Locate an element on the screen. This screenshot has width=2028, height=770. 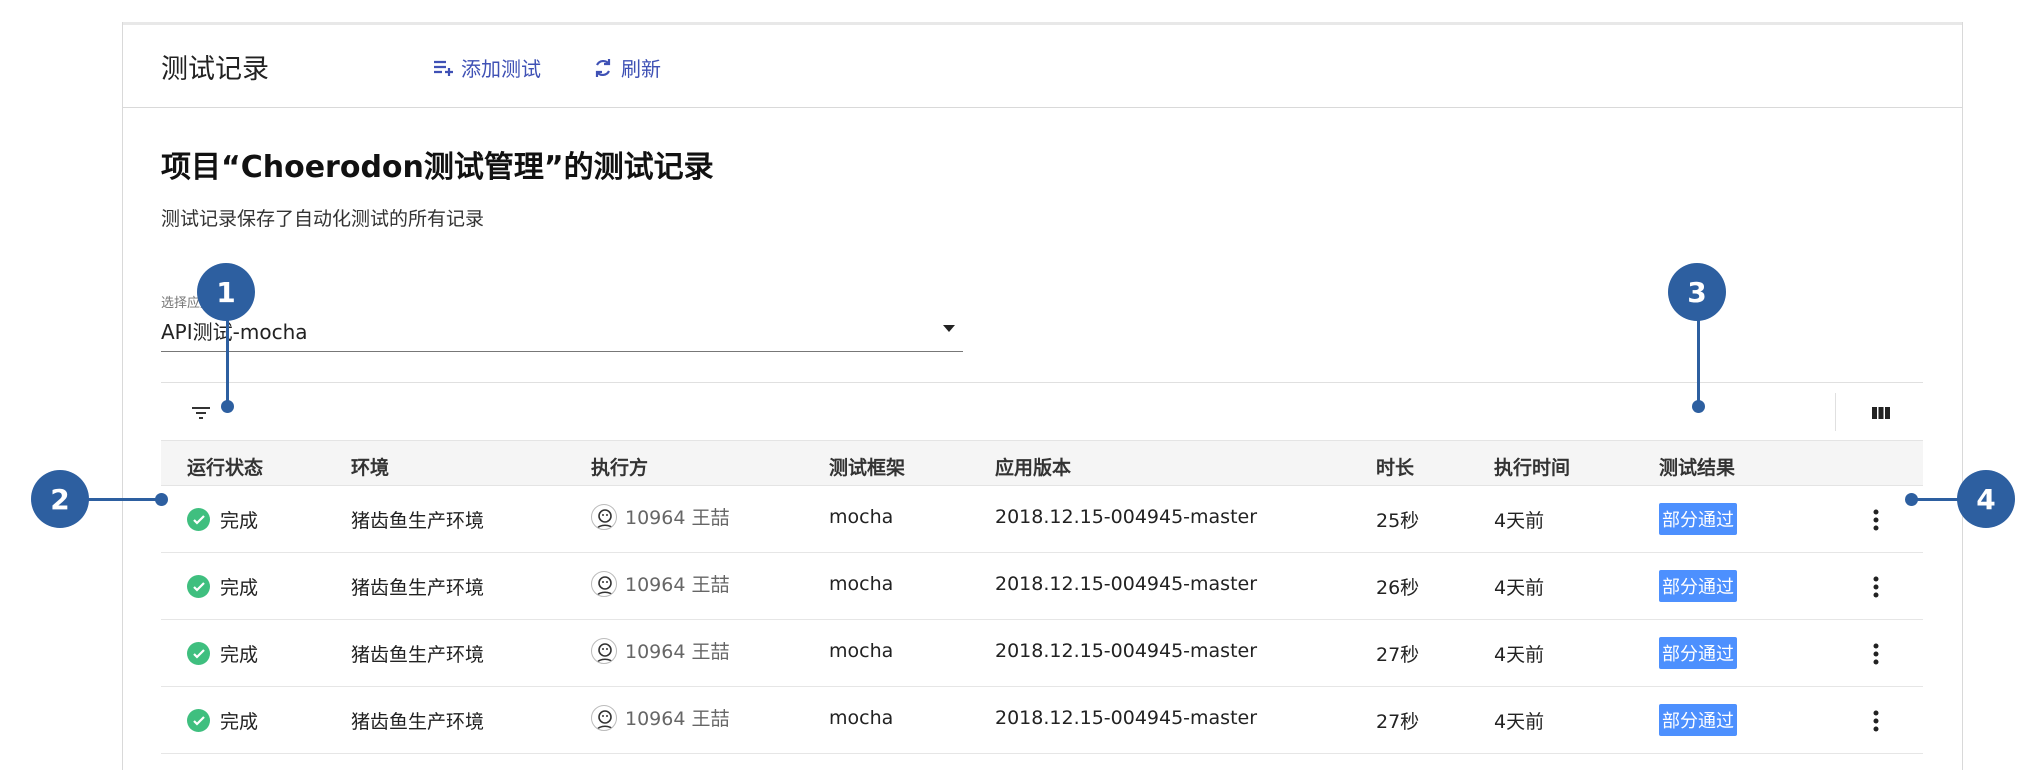
column-header-result: 测试结果 is located at coordinates (1697, 466).